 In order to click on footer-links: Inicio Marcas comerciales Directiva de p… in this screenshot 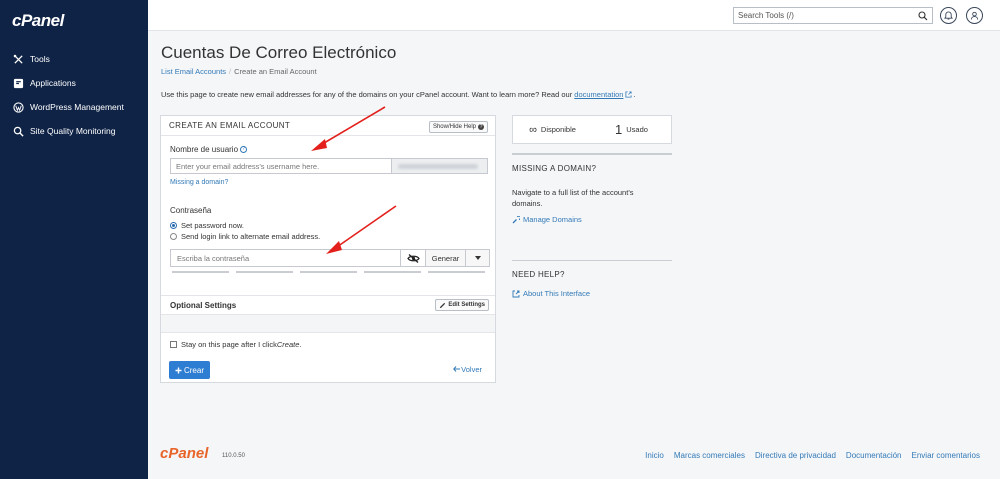, I will do `click(812, 455)`.